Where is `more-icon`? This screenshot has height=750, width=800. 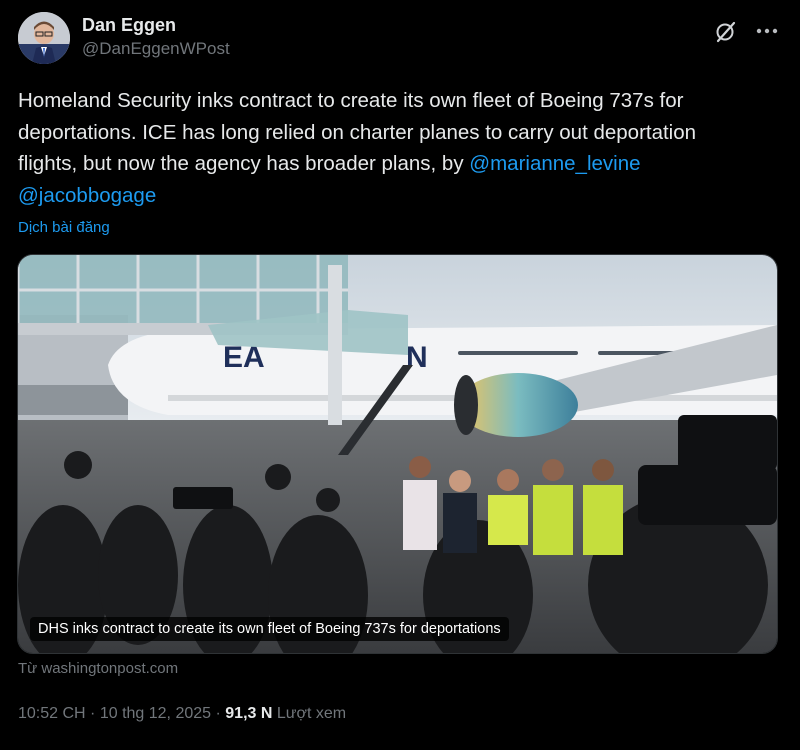 more-icon is located at coordinates (767, 31).